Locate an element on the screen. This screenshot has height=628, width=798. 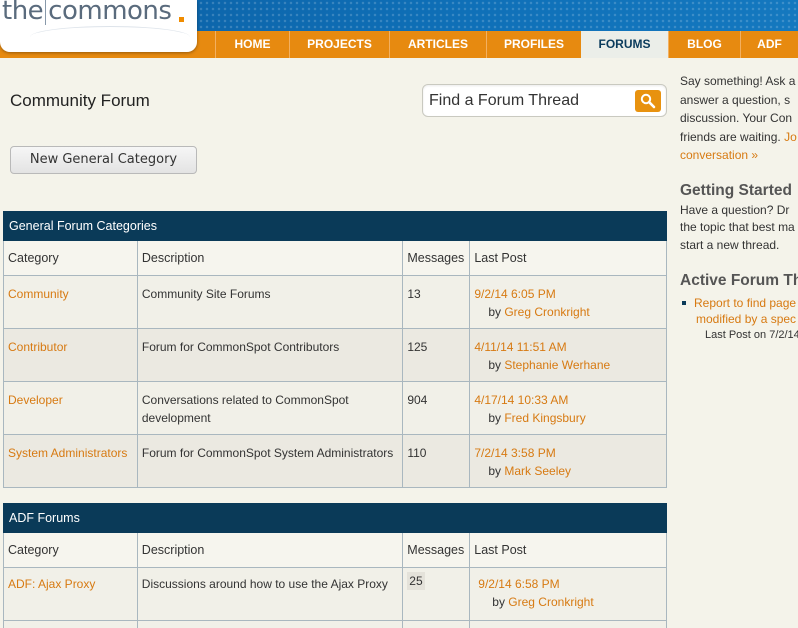
forum-search-input is located at coordinates (529, 101).